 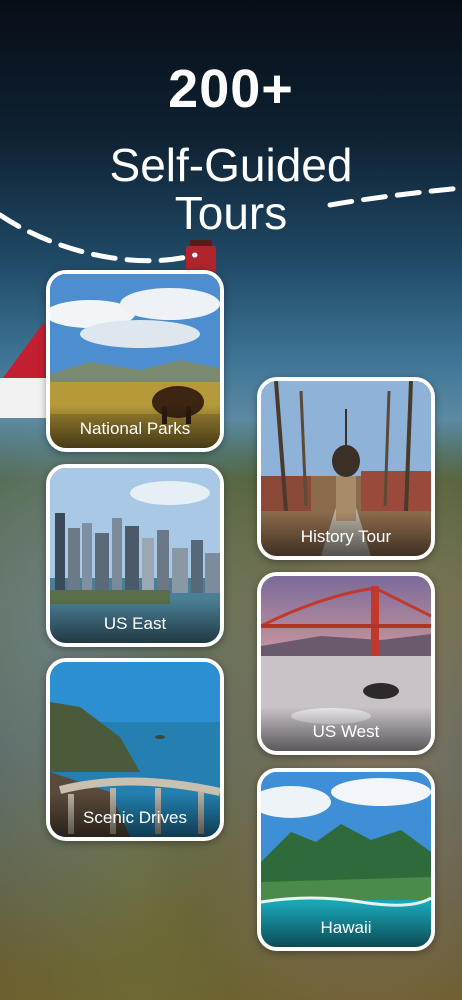 I want to click on card-label: Hawaii, so click(x=346, y=925).